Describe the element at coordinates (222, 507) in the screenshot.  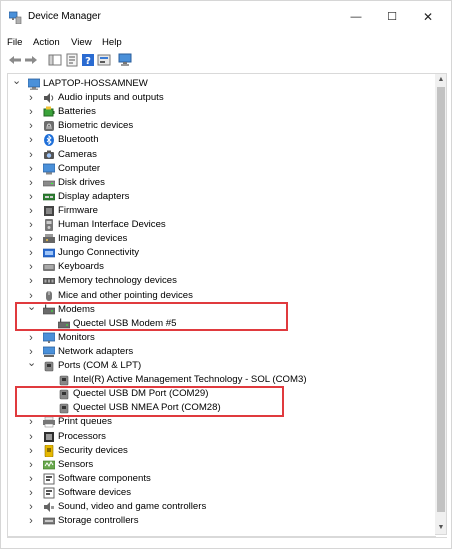
I see `tree-row-sound-video-and-game-controllers: › Sound, video and game controllers` at that location.